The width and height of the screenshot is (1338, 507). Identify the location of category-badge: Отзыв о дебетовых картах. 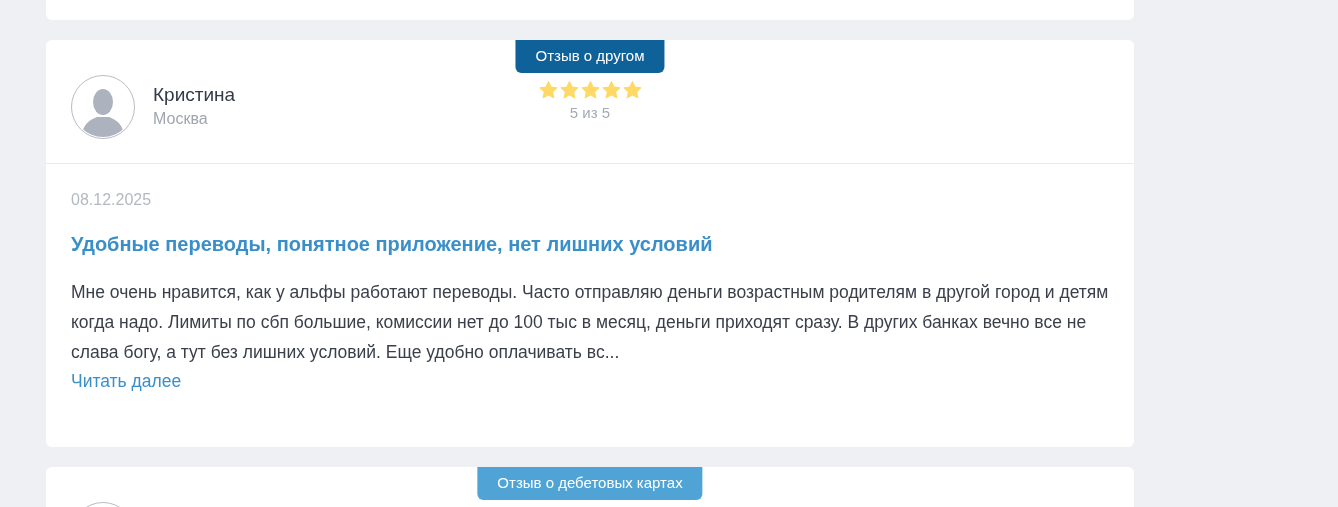
(590, 483).